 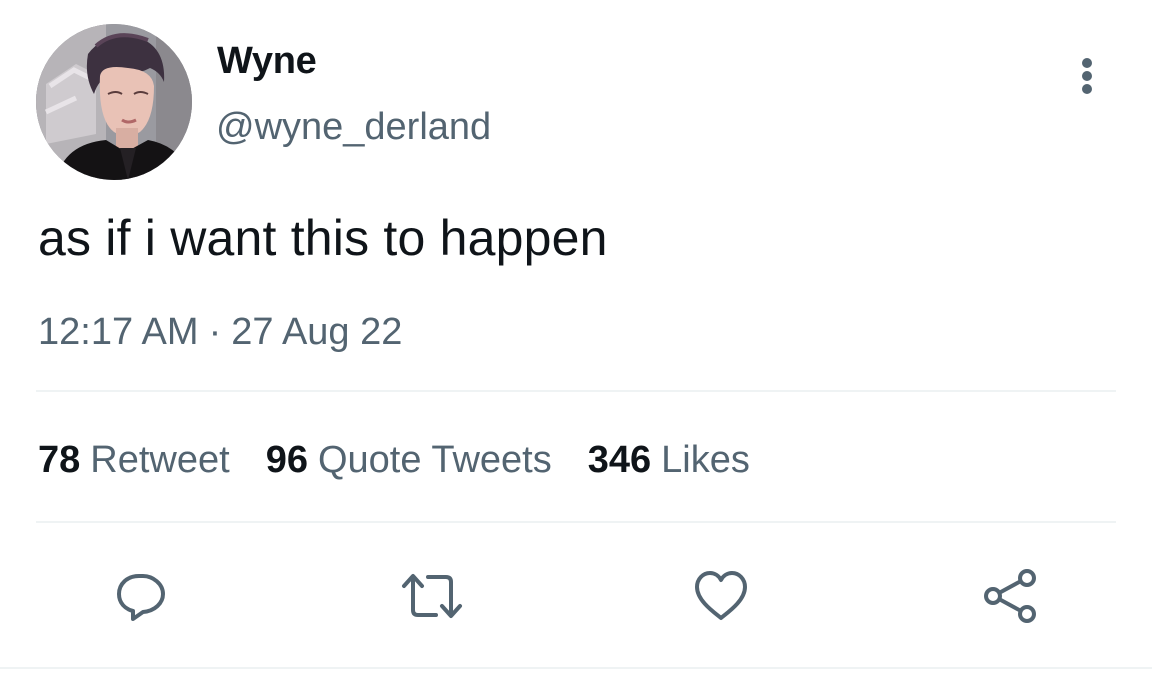 I want to click on stat-label: Quote Tweets, so click(x=434, y=460).